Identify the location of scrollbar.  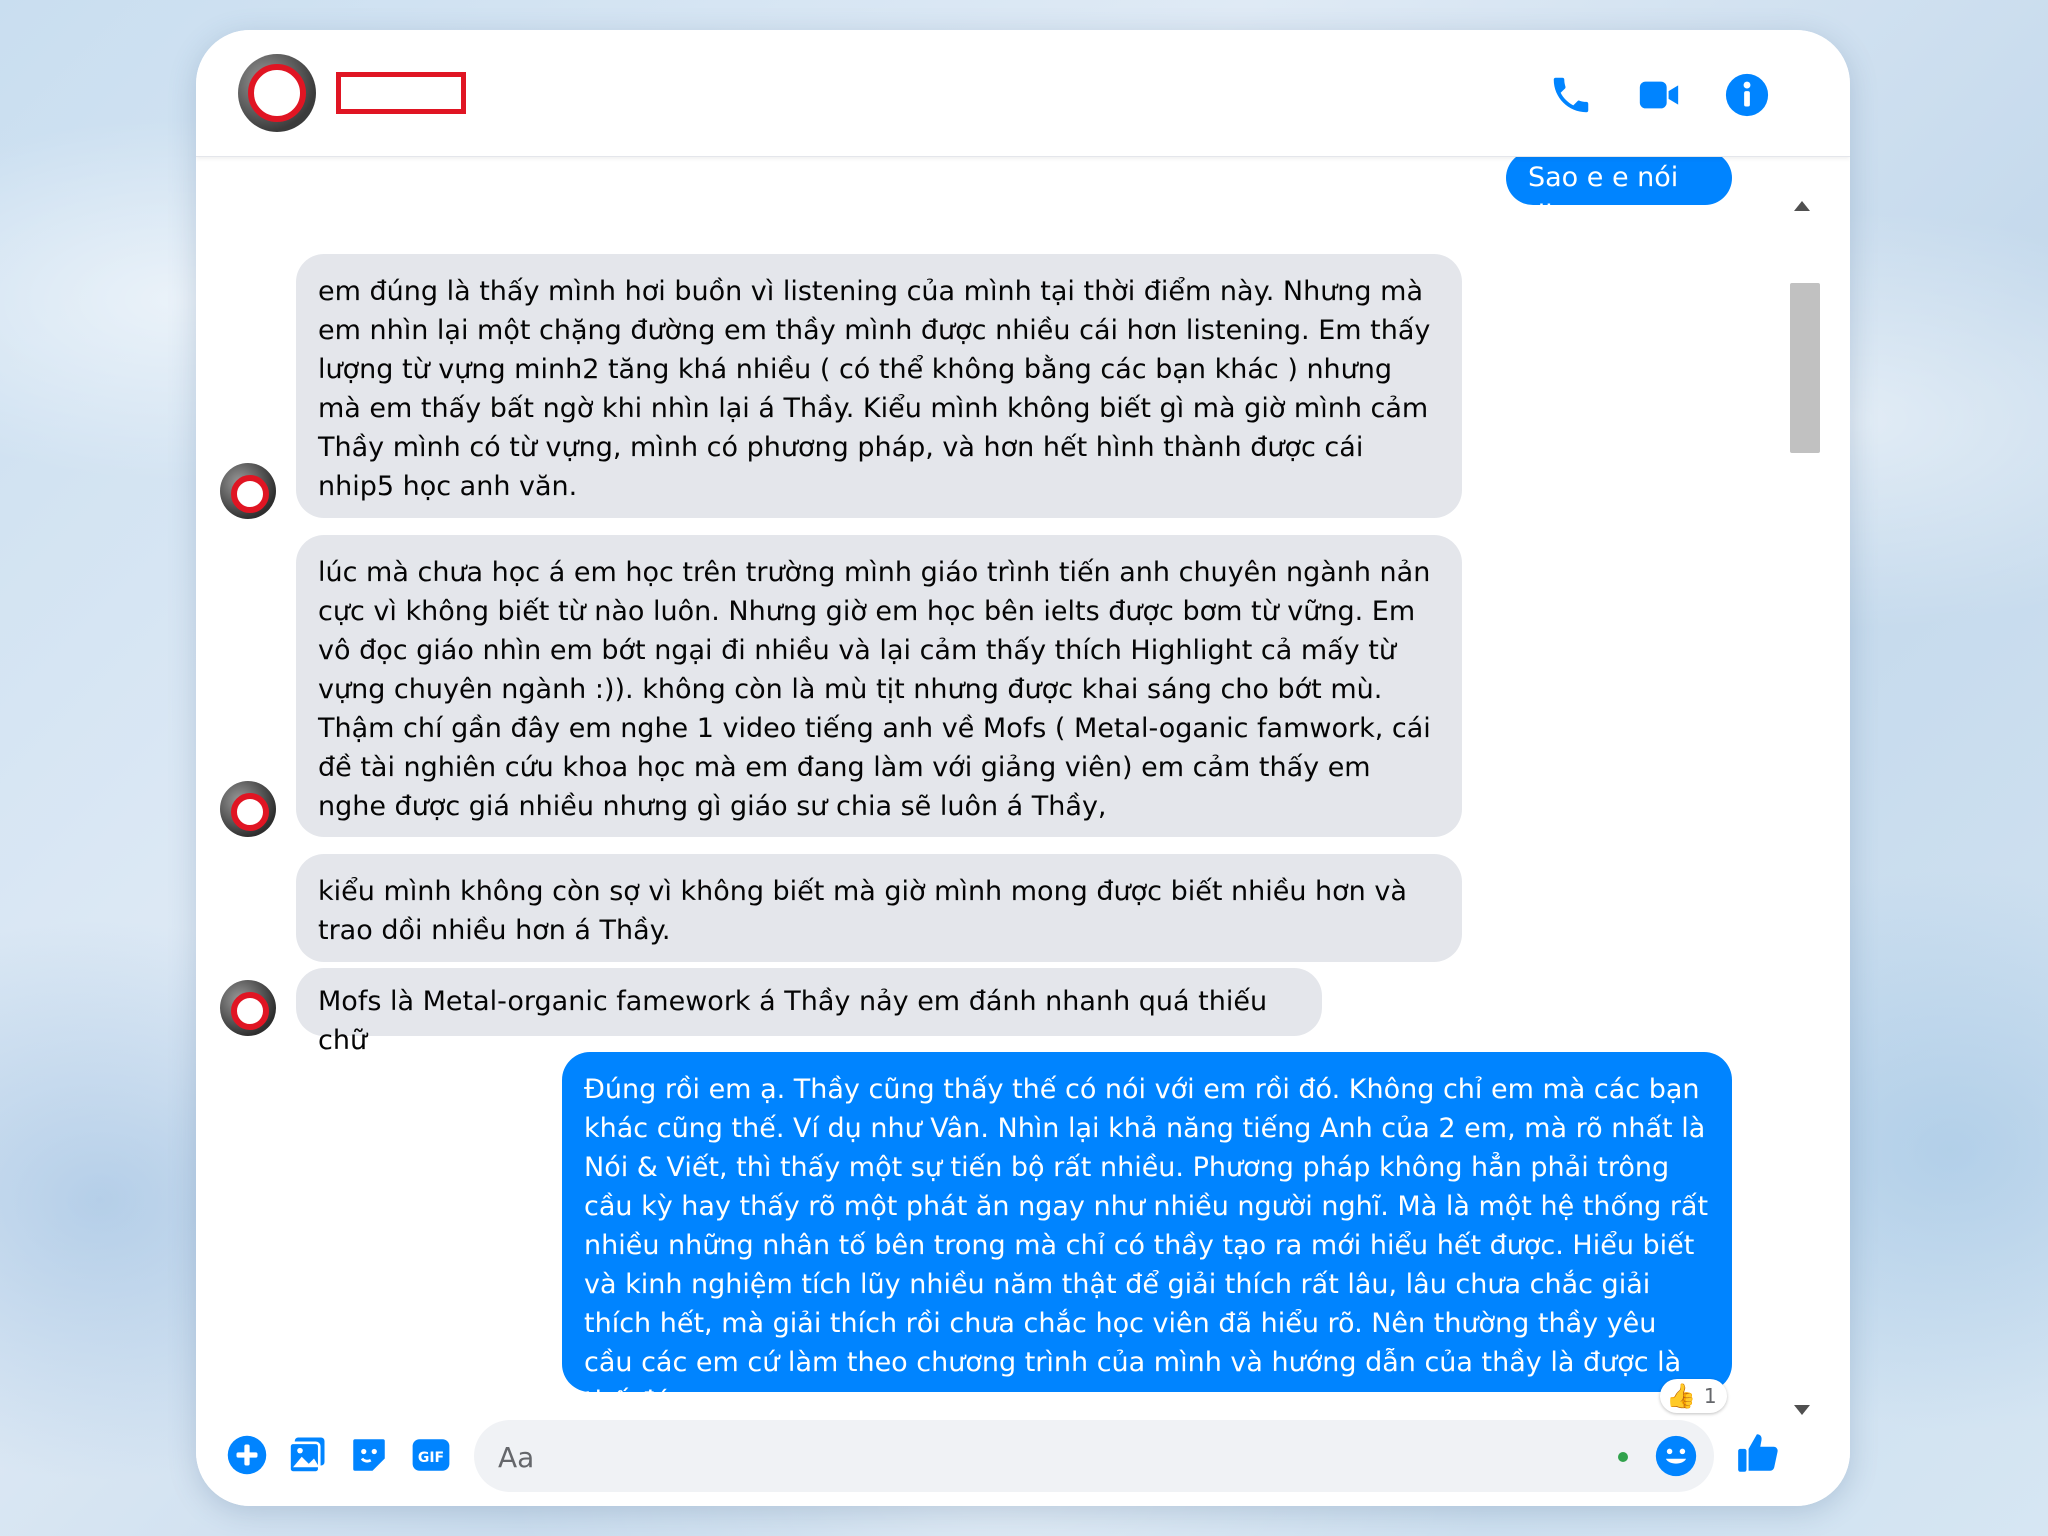
(1802, 788).